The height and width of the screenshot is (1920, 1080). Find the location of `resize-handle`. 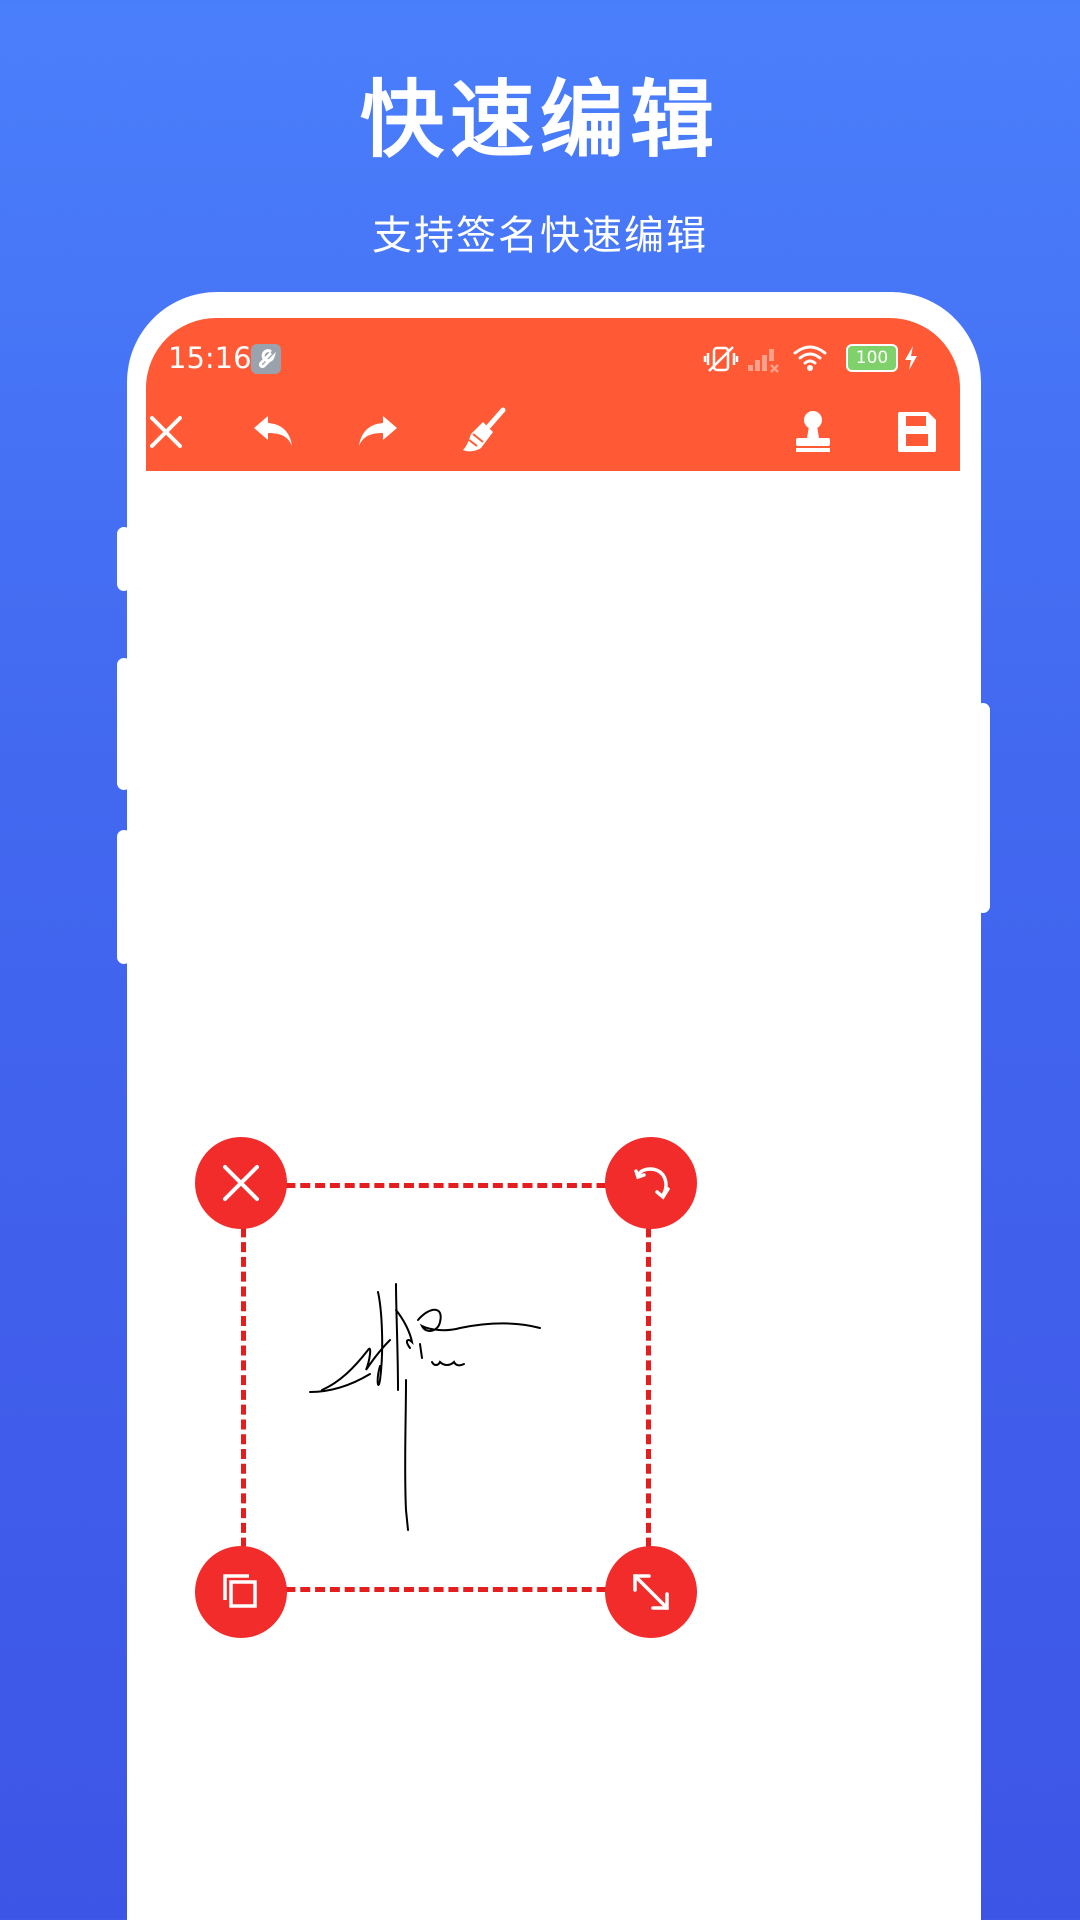

resize-handle is located at coordinates (651, 1592).